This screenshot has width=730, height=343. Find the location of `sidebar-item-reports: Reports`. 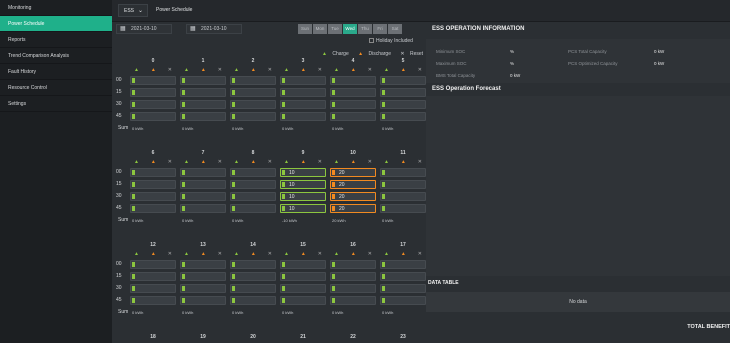

sidebar-item-reports: Reports is located at coordinates (56, 40).